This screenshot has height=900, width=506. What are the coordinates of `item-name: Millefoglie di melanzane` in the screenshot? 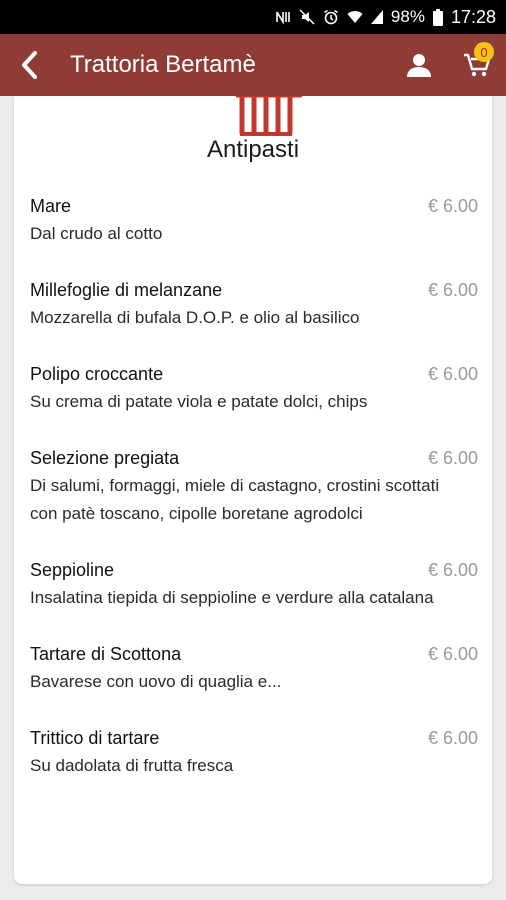 It's located at (126, 290).